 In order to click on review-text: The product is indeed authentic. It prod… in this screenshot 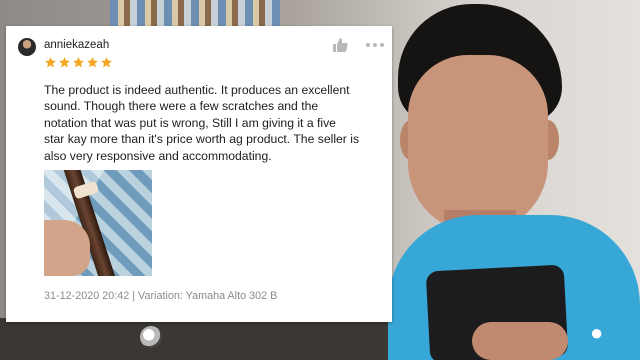, I will do `click(202, 123)`.